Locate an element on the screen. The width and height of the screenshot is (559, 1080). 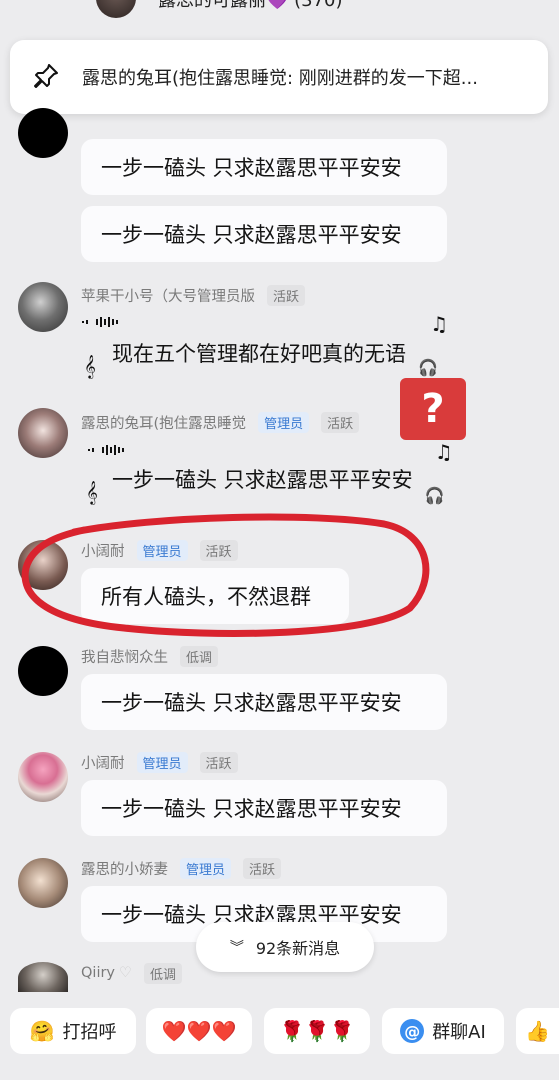
fancy-message-bubble: 𝄞 ♫ 🎧 一步一磕头 只求赵露思平平安安 is located at coordinates (269, 475).